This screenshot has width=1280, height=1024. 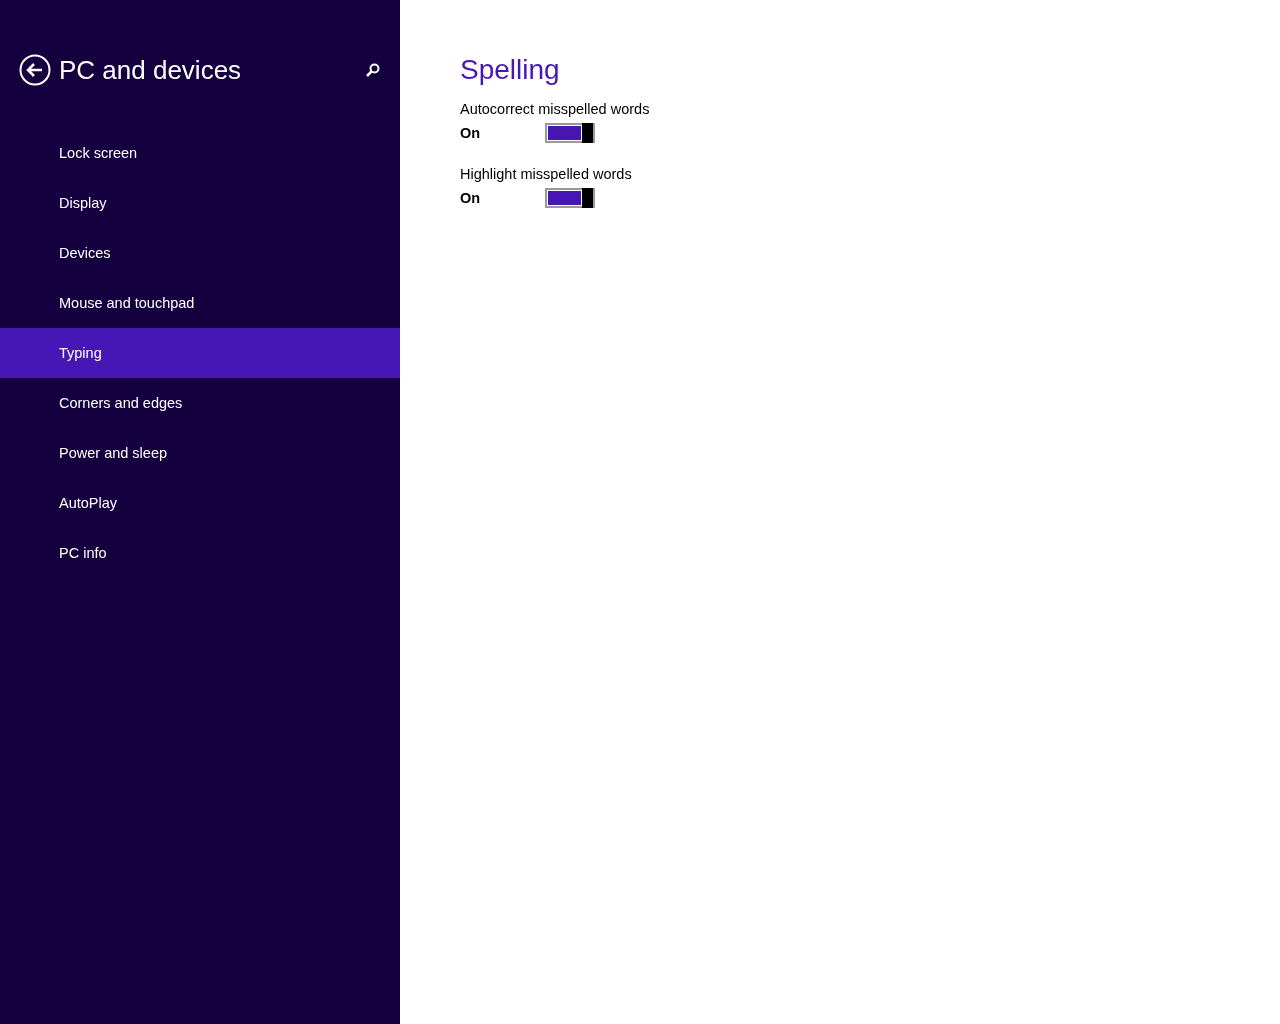 What do you see at coordinates (35, 70) in the screenshot?
I see `back-icon` at bounding box center [35, 70].